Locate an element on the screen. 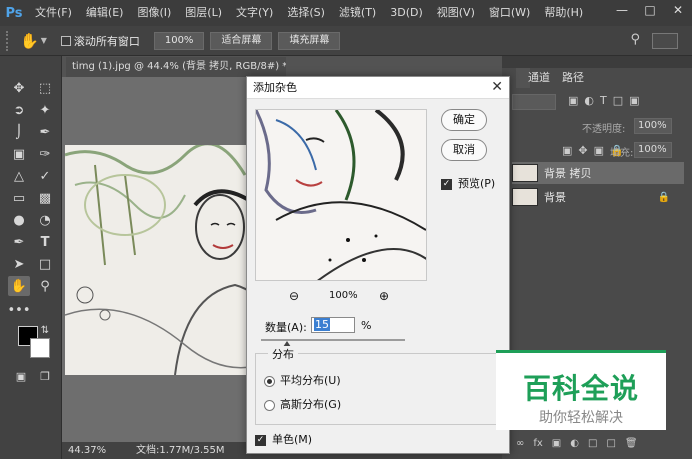 The image size is (692, 459). window-controls: — □ ✕ is located at coordinates (650, 10).